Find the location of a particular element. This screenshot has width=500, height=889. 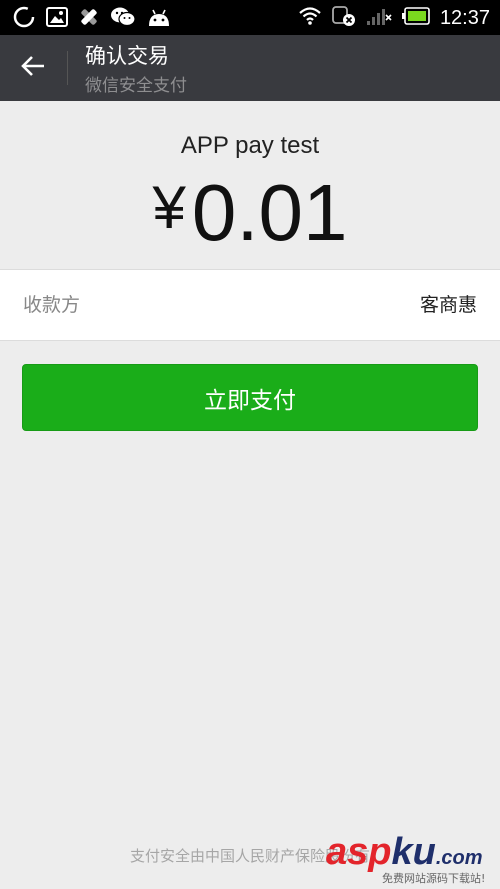

back-arrow-icon is located at coordinates (33, 68).